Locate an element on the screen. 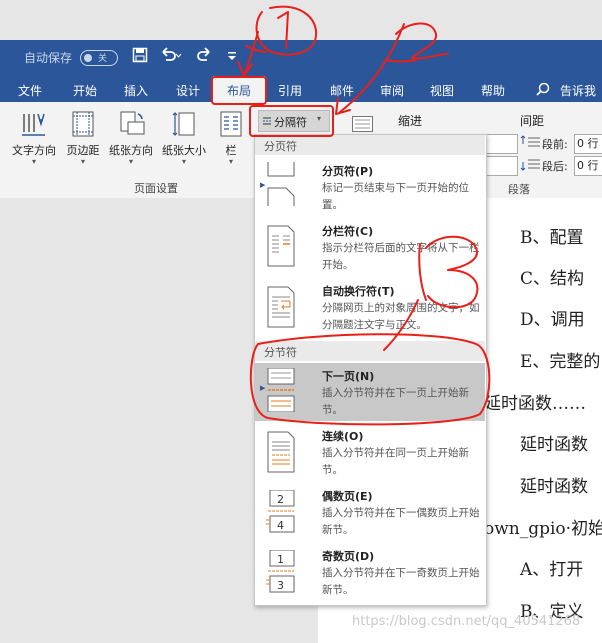 The image size is (602, 643). continuous-icon is located at coordinates (281, 452).